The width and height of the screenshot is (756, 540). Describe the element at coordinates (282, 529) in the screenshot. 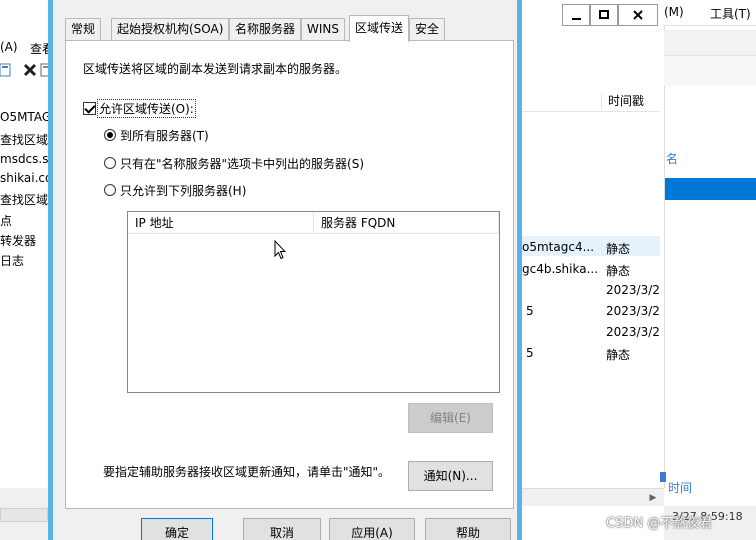

I see `cancel-button: 取消` at that location.